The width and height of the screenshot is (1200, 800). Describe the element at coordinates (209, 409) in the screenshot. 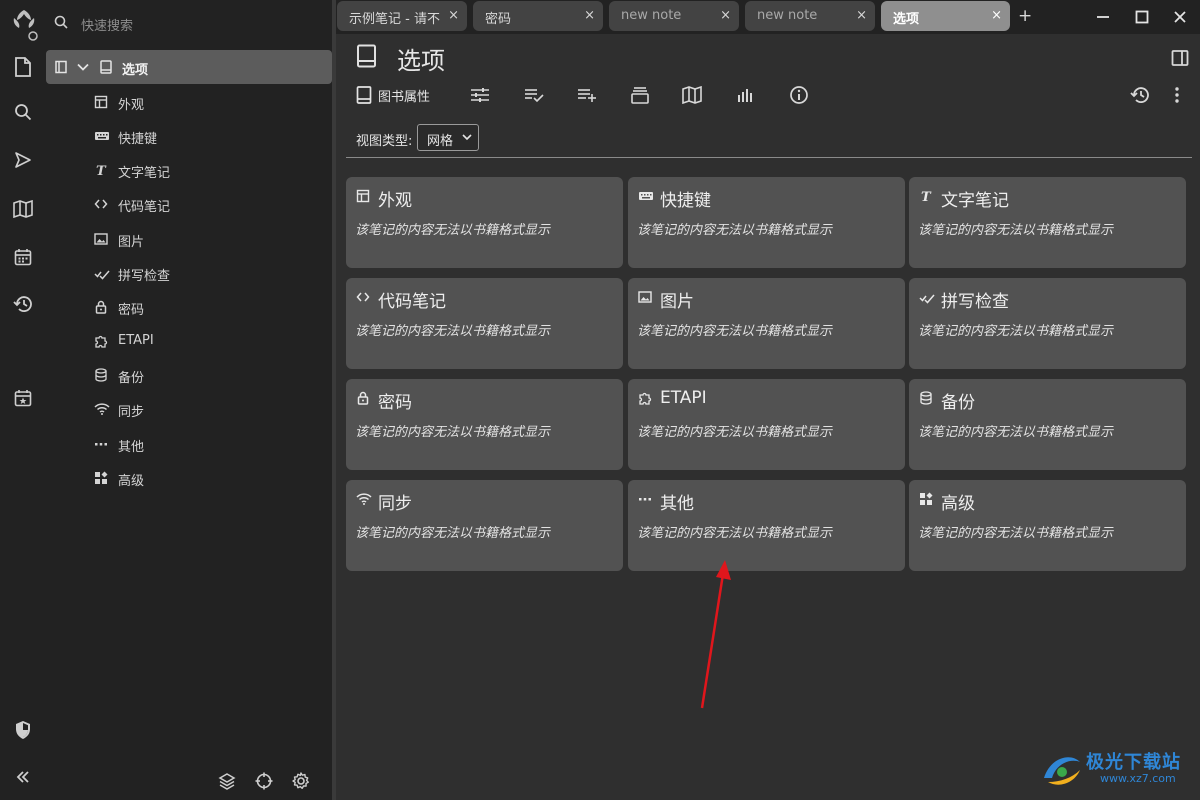

I see `tree-item-sync: 同步` at that location.